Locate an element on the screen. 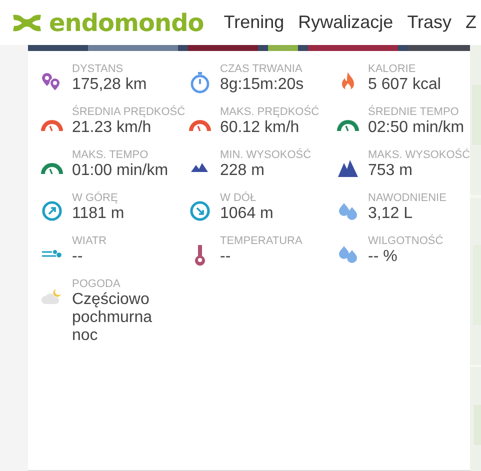 This screenshot has width=481, height=471. stat-value: 1064 m is located at coordinates (247, 214).